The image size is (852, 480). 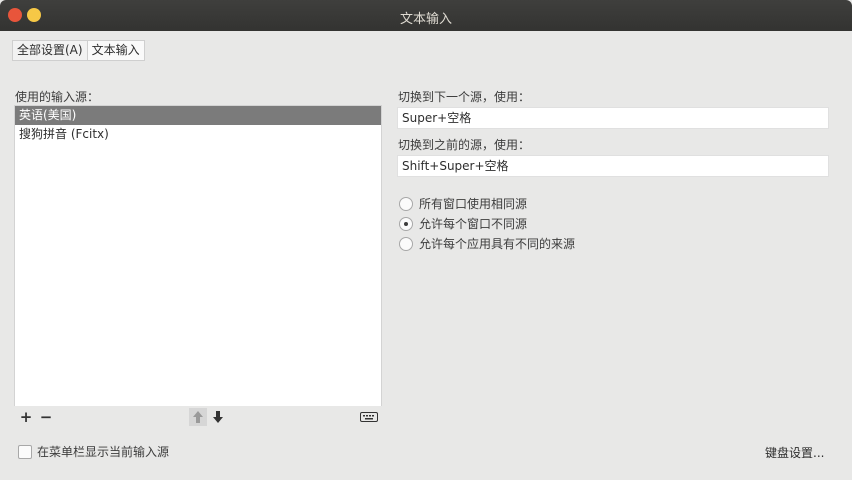 What do you see at coordinates (198, 115) in the screenshot?
I see `list-item: 英语(美国)` at bounding box center [198, 115].